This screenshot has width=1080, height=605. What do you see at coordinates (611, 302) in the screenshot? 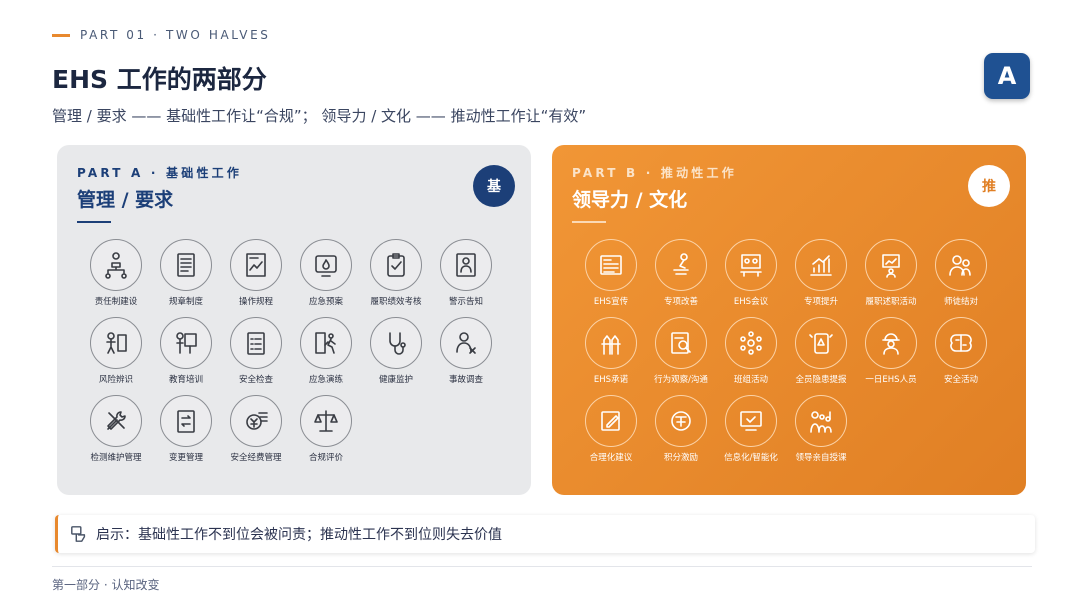
I see `item-label: EHS宣传` at bounding box center [611, 302].